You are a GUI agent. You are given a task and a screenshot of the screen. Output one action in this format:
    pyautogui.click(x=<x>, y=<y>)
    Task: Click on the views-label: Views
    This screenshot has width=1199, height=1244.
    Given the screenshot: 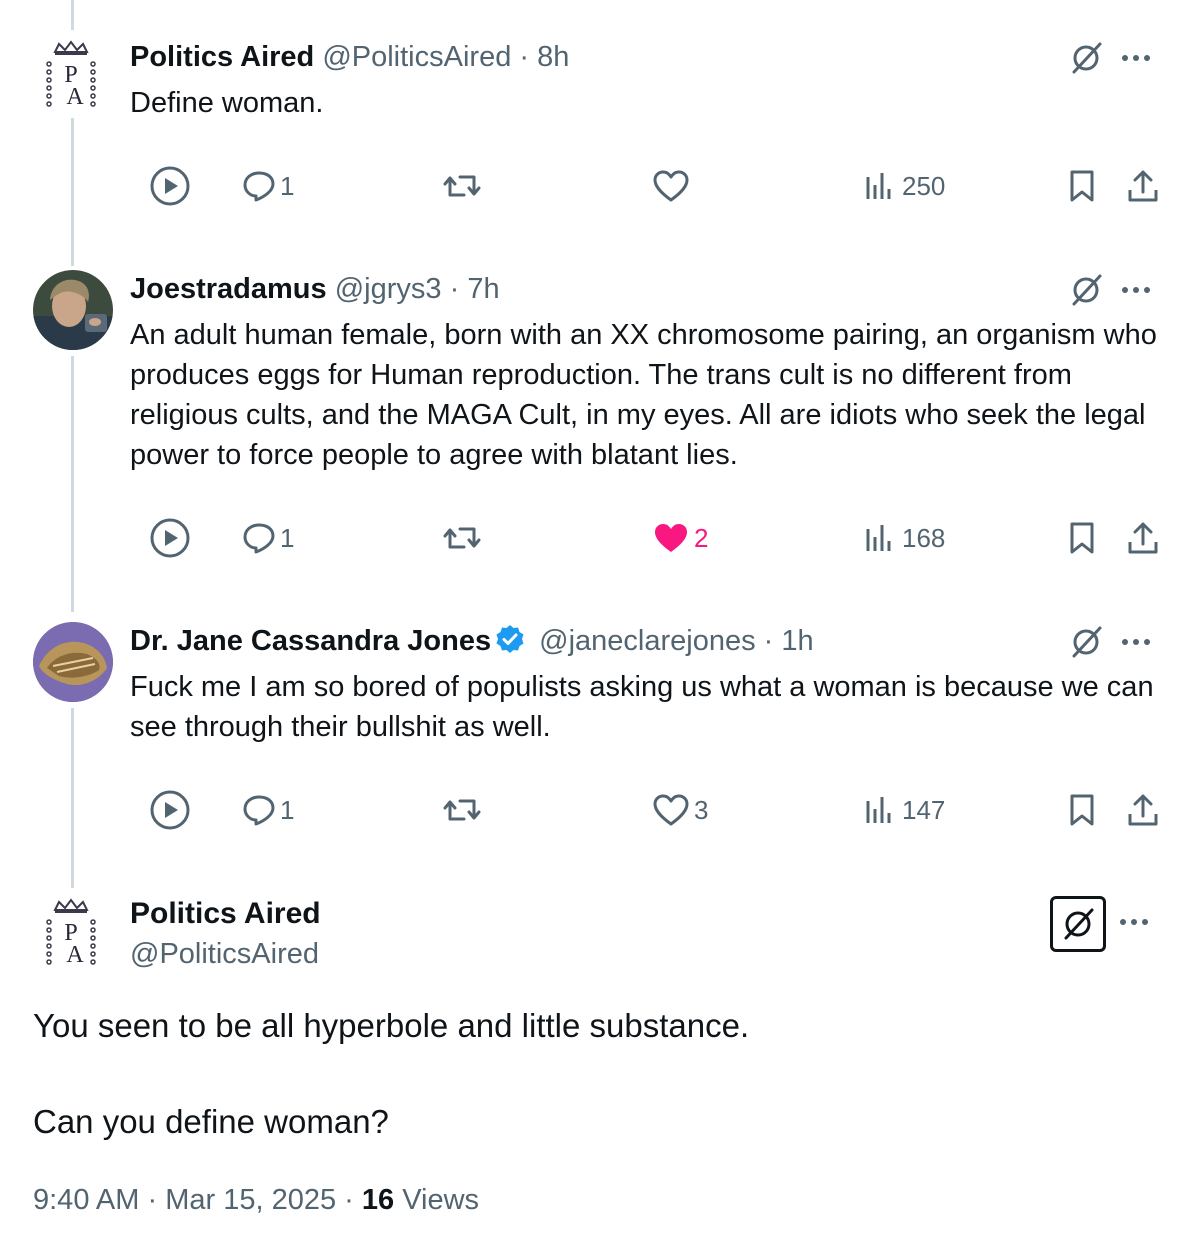 What is the action you would take?
    pyautogui.click(x=441, y=1200)
    